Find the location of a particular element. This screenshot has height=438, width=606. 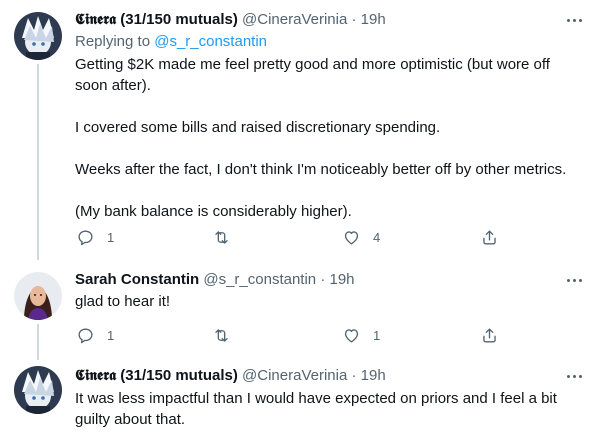

user-handle: @s_r_constantin is located at coordinates (259, 279).